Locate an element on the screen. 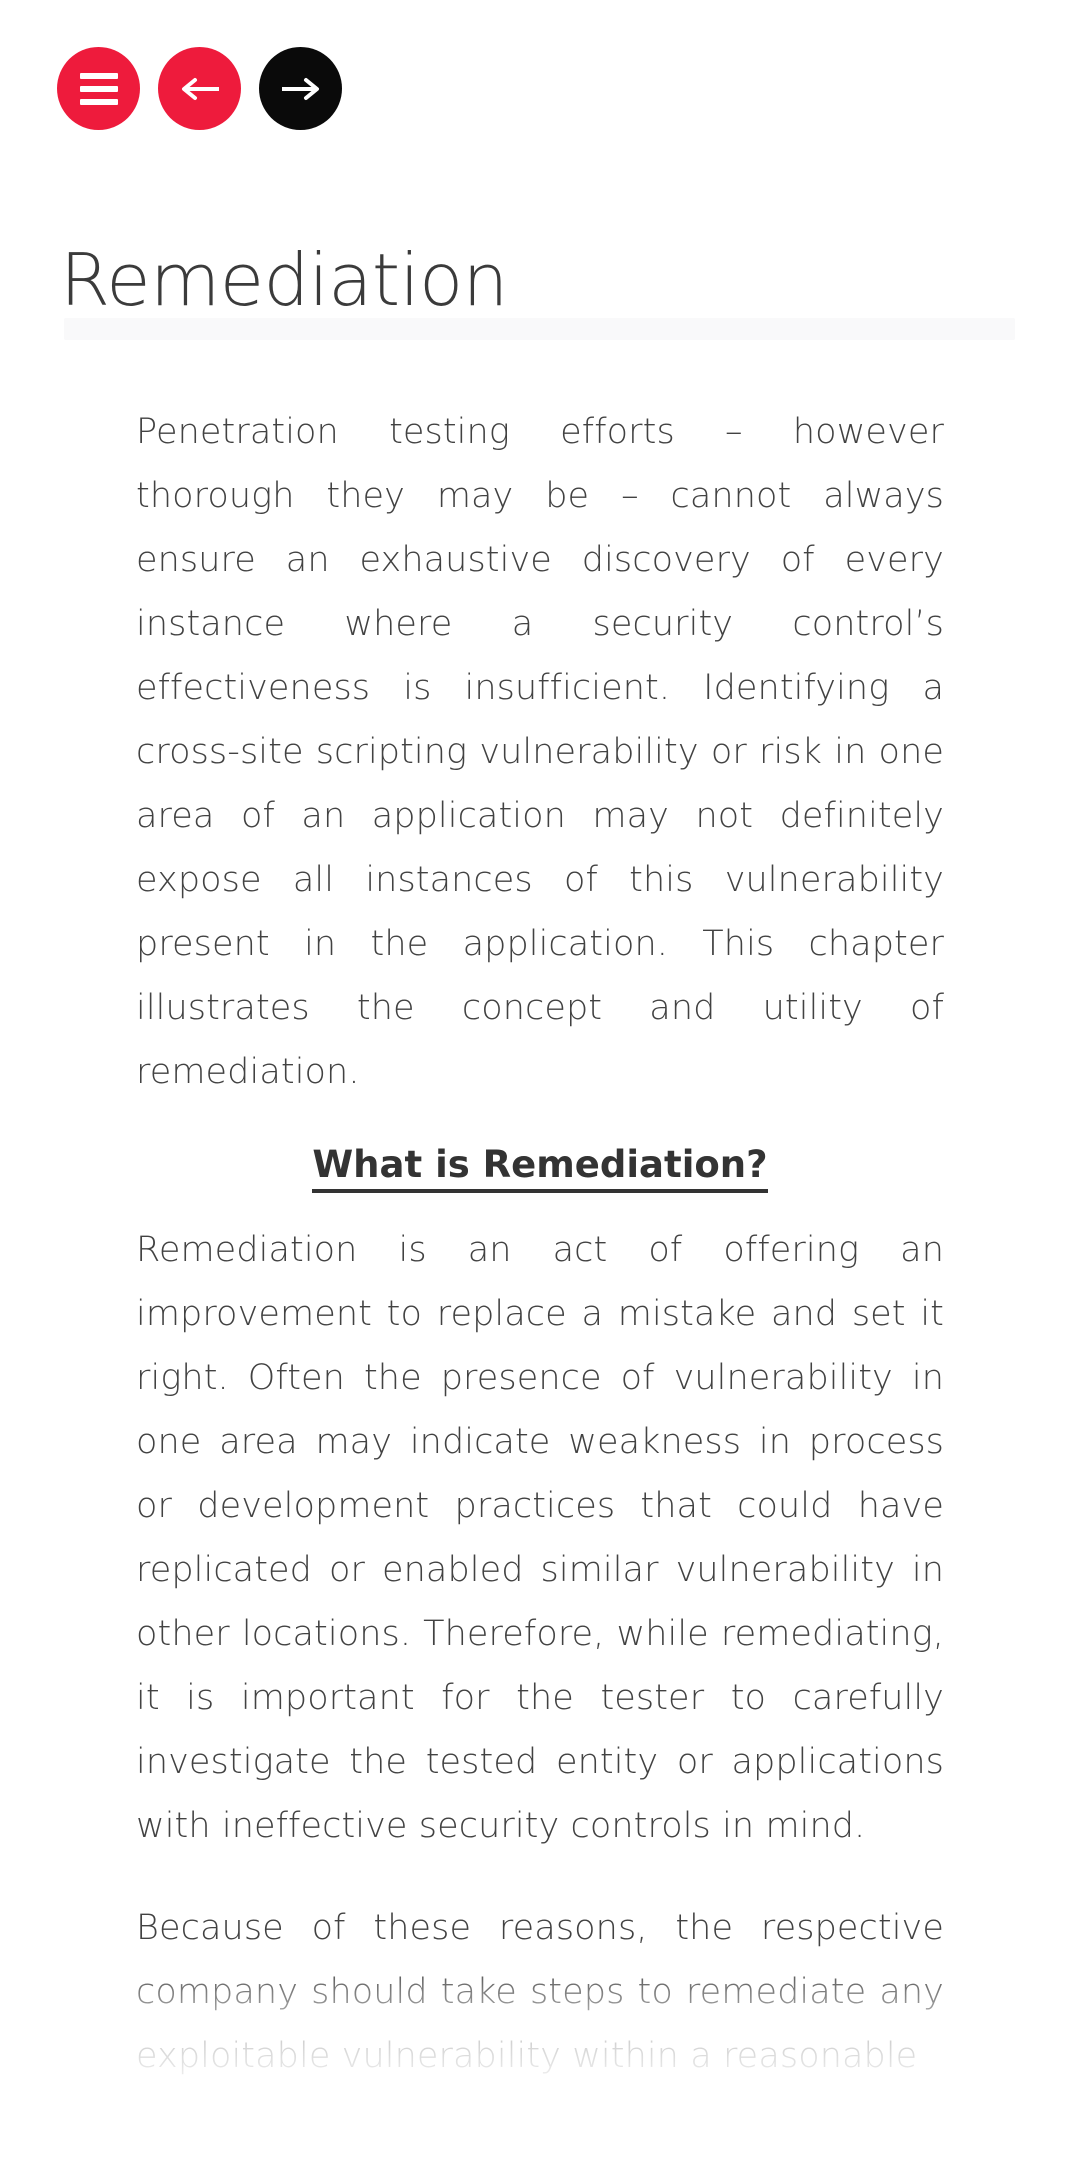 This screenshot has height=2160, width=1080. arrow-right-icon is located at coordinates (300, 88).